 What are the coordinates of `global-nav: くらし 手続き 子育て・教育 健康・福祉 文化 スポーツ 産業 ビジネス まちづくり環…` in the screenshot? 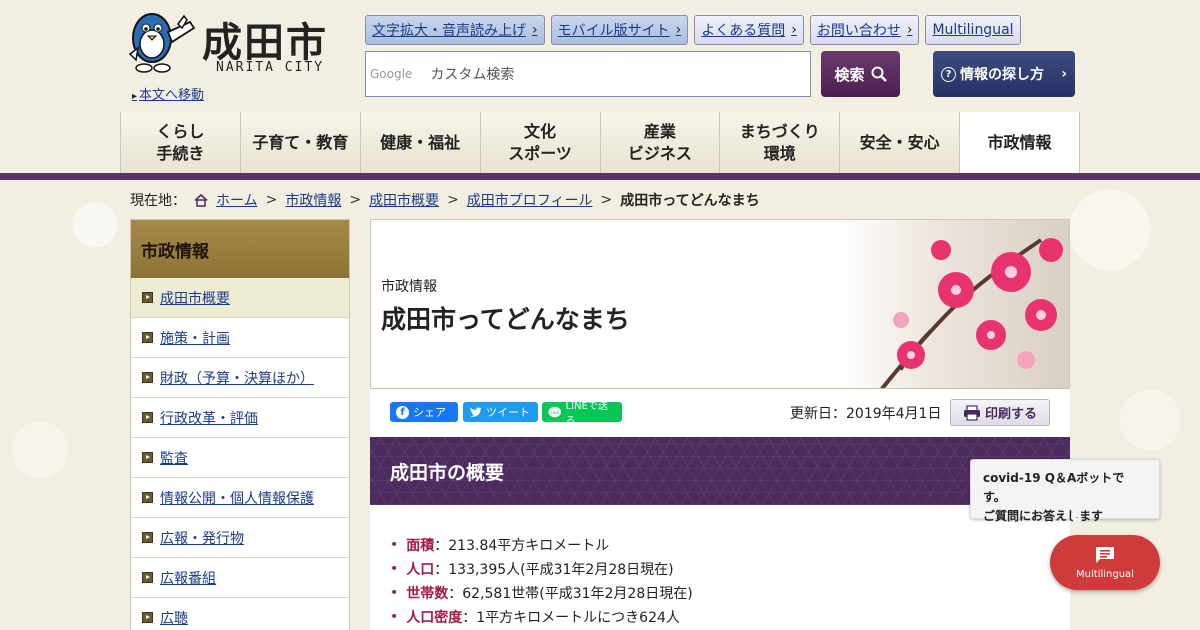 It's located at (600, 142).